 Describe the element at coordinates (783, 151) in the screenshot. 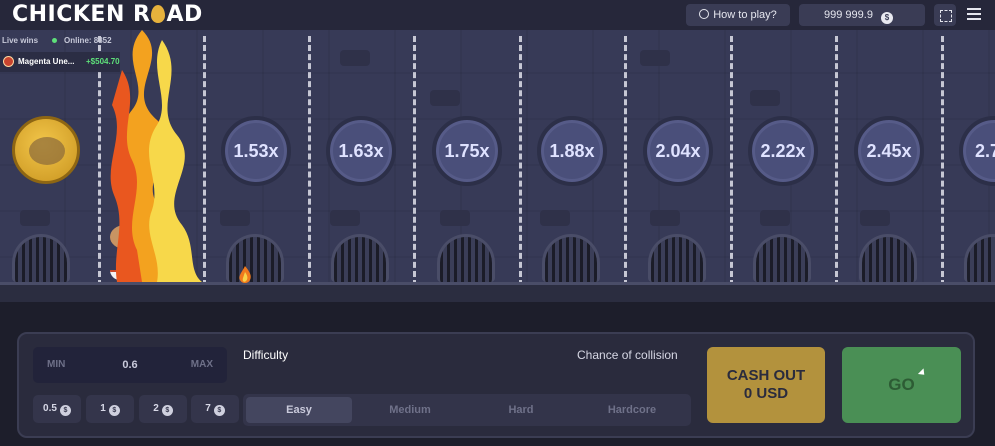

I see `multiplier-coin: 2.22x` at that location.